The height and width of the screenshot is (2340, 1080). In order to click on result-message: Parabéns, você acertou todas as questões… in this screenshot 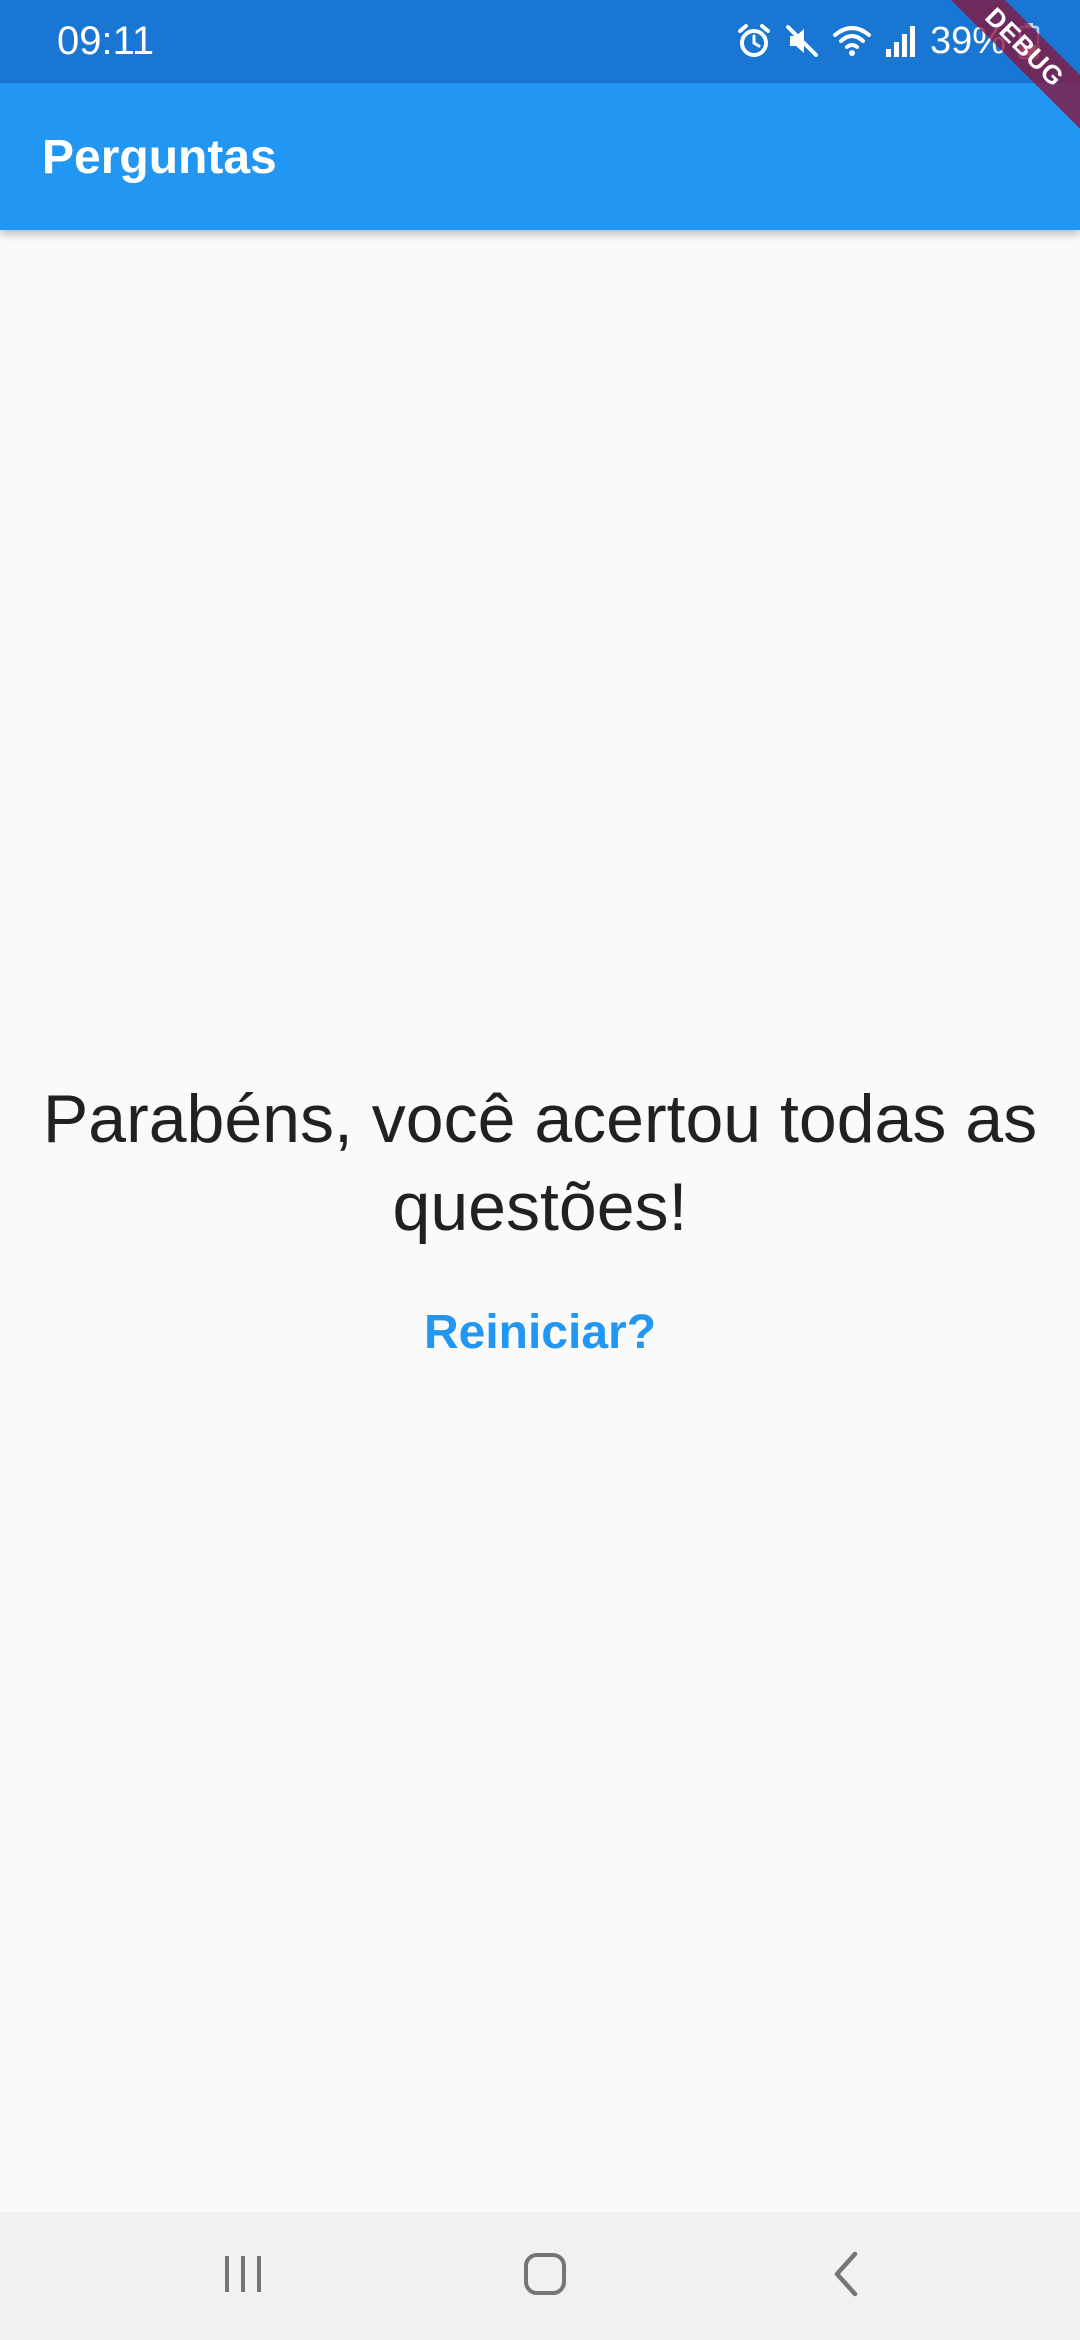, I will do `click(540, 1163)`.